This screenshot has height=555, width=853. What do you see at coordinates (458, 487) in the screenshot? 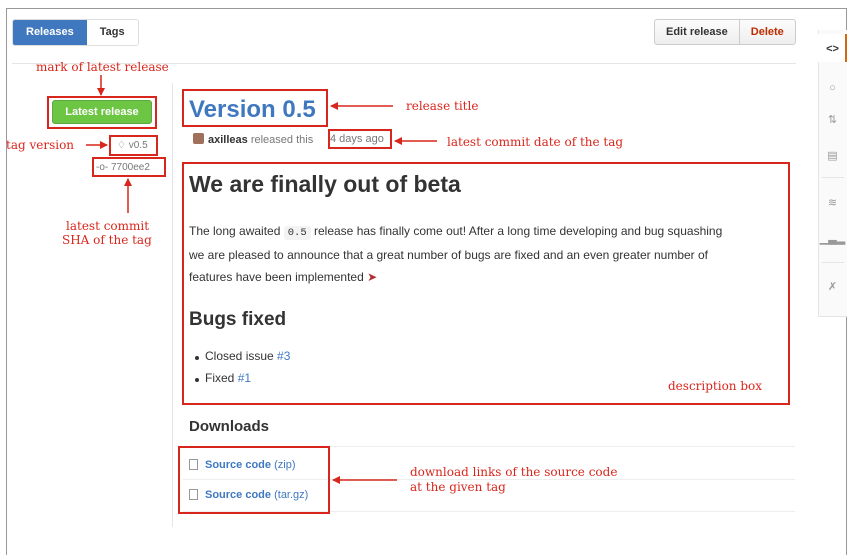
I see `annotation-download-line2: at the given tag` at bounding box center [458, 487].